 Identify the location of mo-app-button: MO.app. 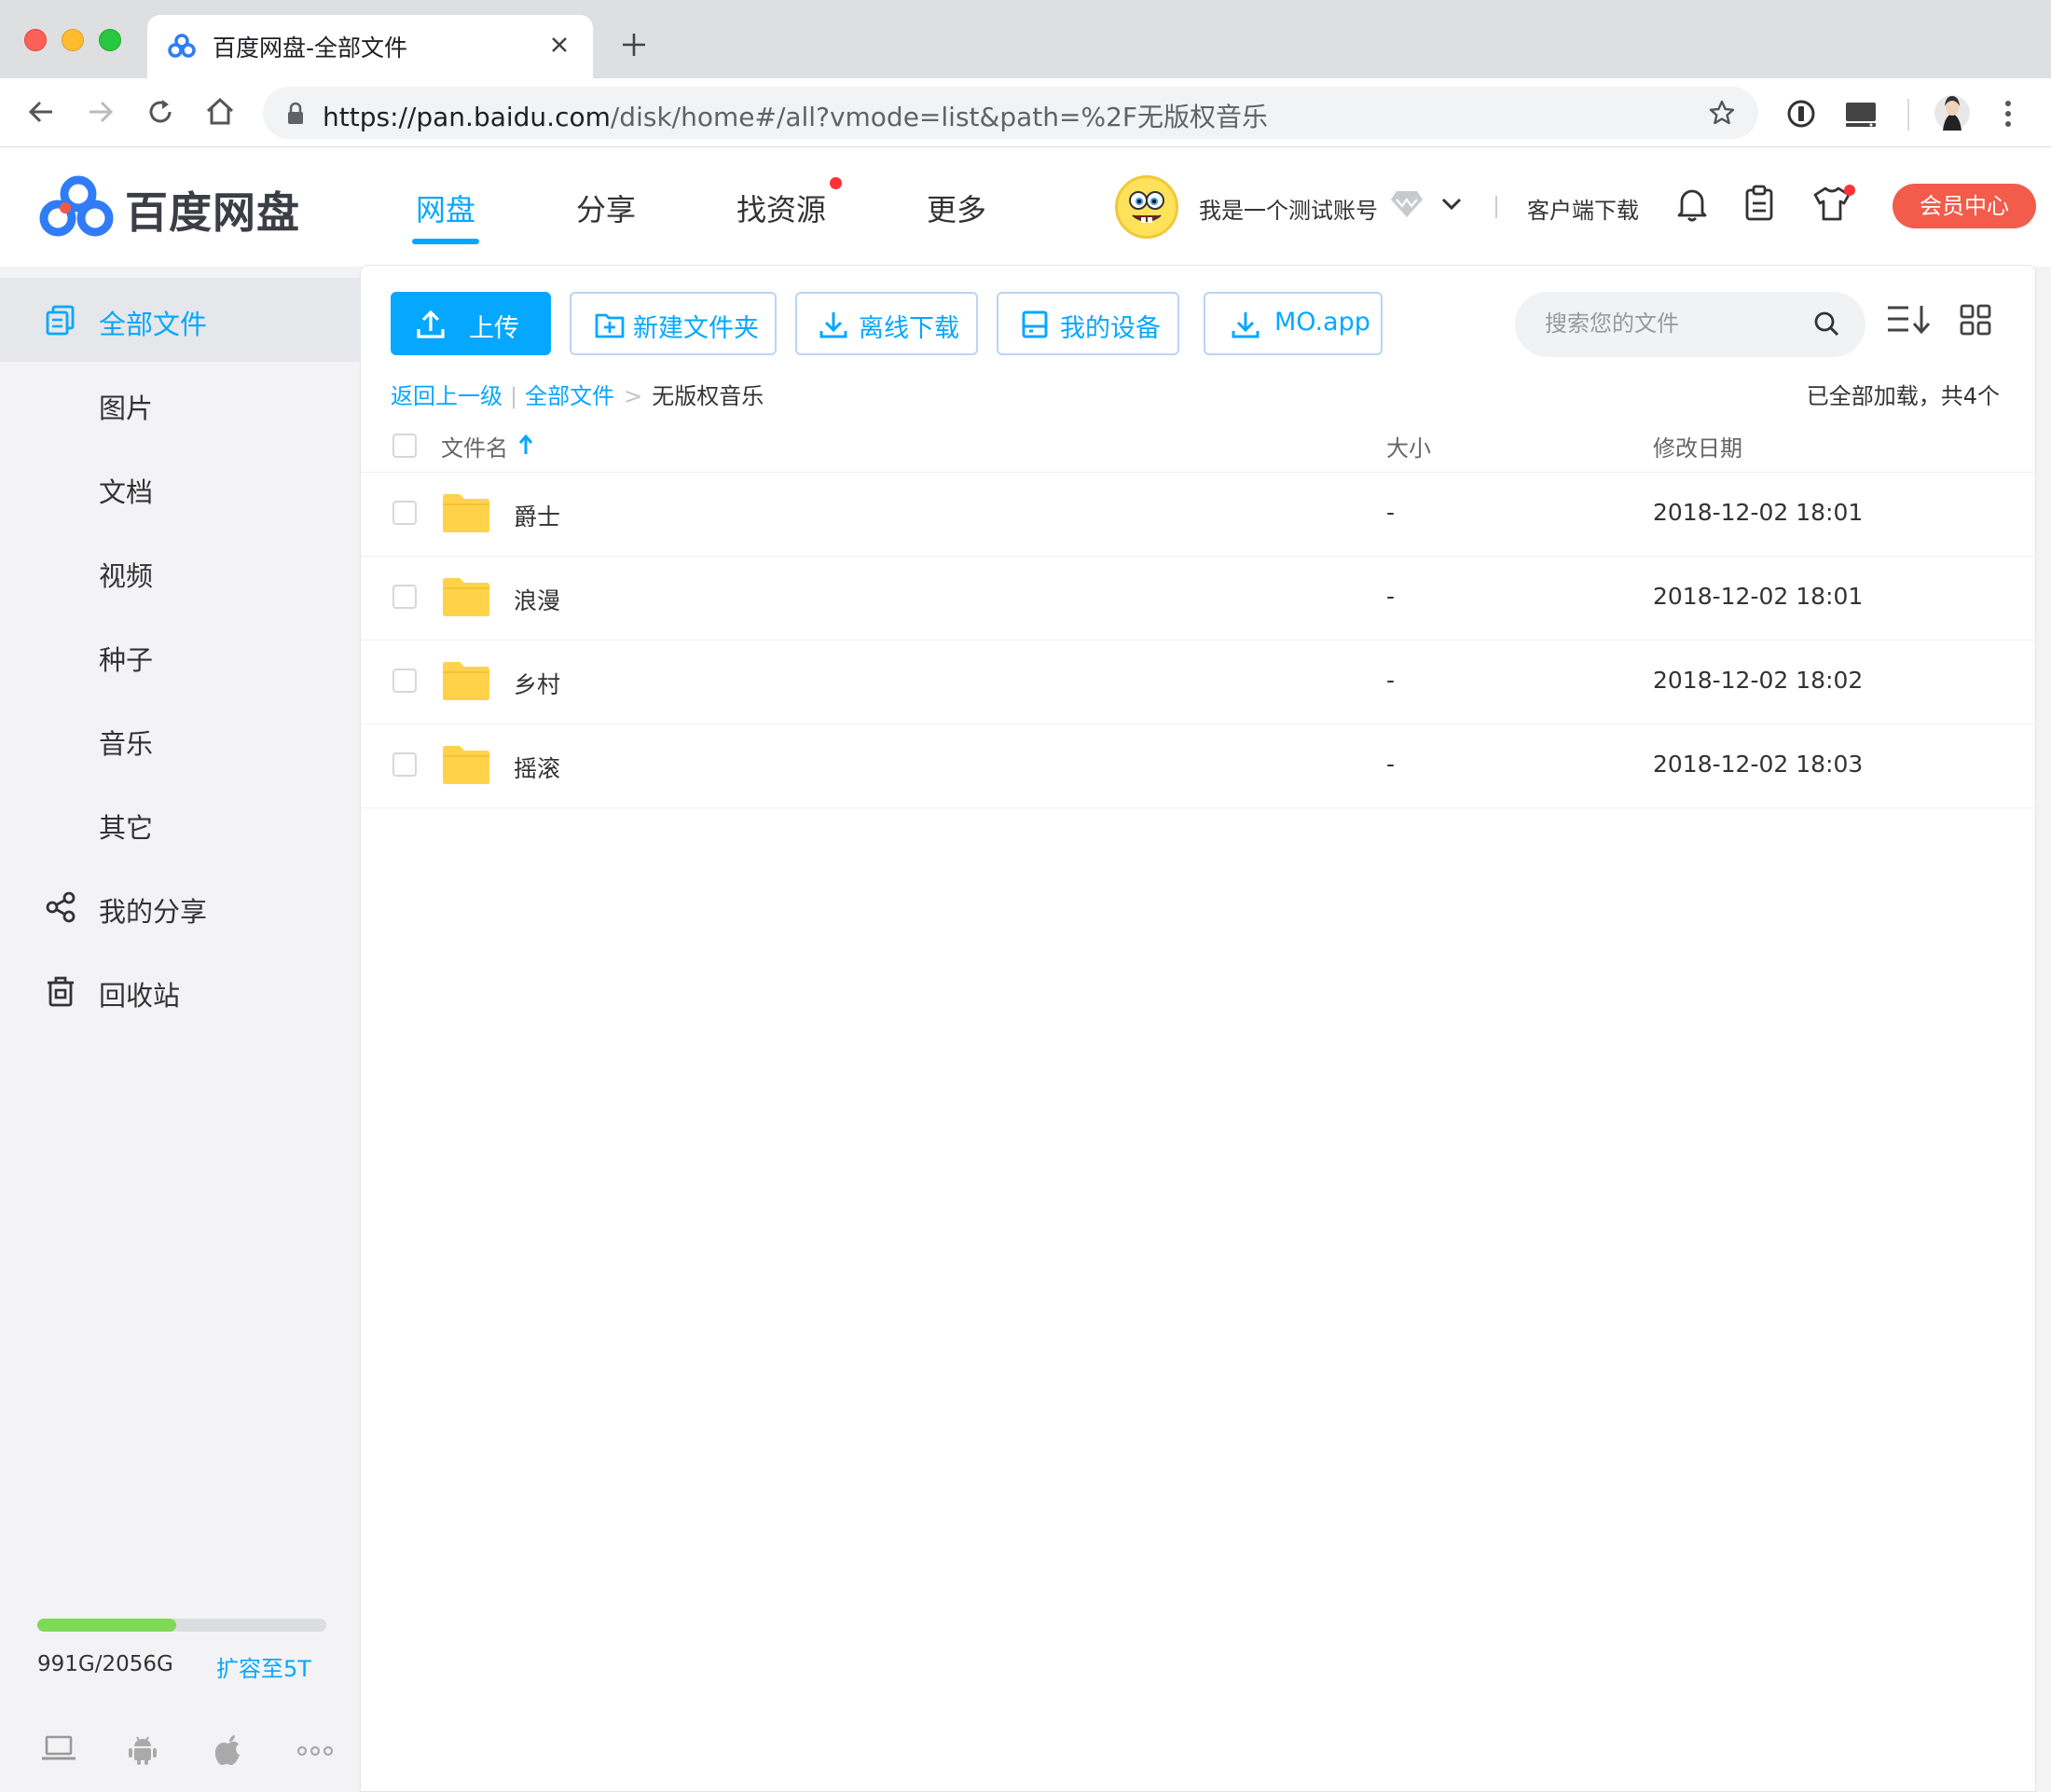
(1293, 323).